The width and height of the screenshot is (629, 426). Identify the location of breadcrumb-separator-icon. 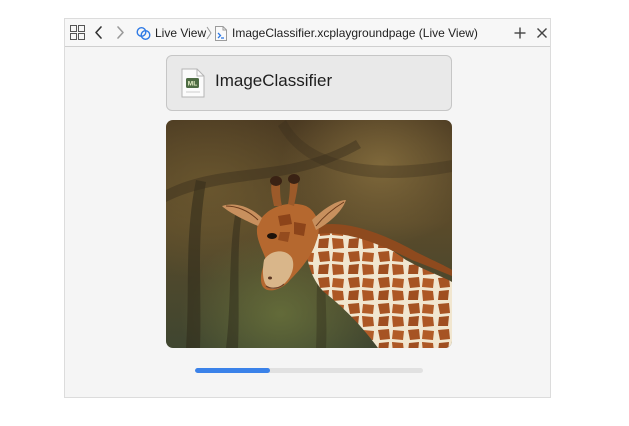
(209, 33).